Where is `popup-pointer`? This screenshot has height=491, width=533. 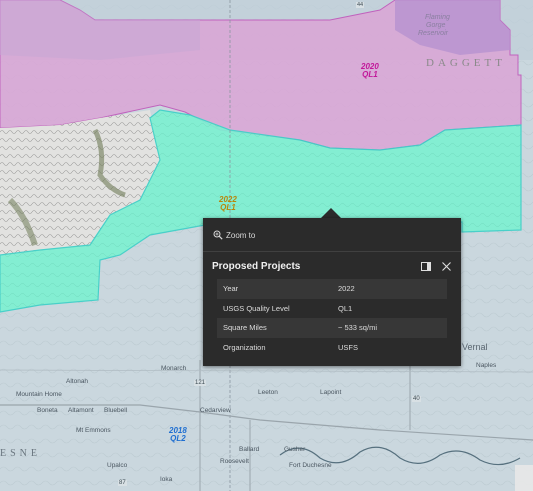 popup-pointer is located at coordinates (331, 213).